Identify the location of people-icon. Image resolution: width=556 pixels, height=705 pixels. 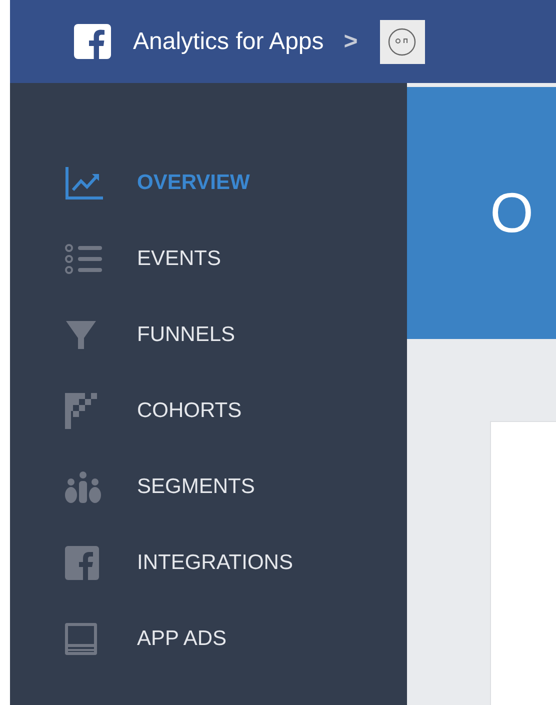
(83, 487).